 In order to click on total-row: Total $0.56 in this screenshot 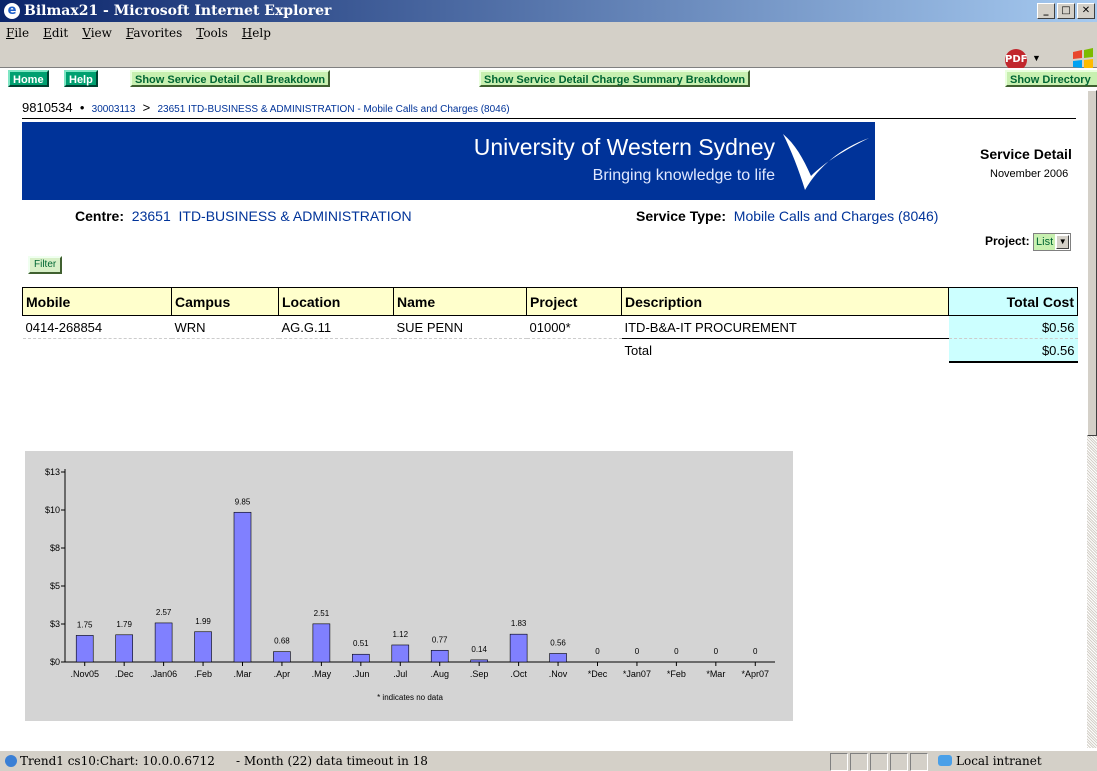, I will do `click(550, 350)`.